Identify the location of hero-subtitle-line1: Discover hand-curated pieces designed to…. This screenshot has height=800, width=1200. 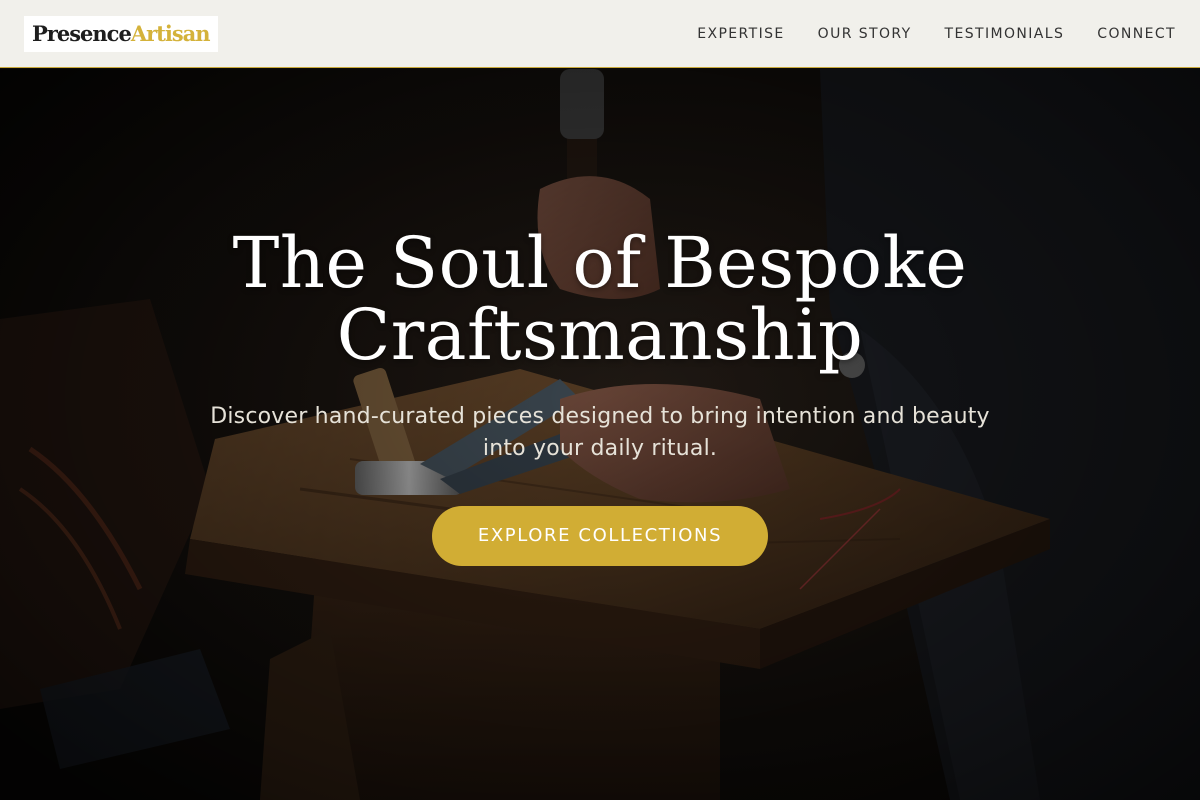
(600, 416).